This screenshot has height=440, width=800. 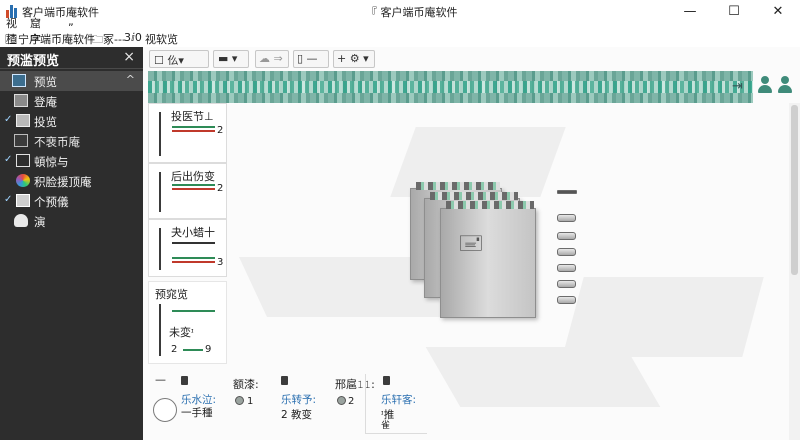 What do you see at coordinates (33, 61) in the screenshot?
I see `sidebar-title: 预滥预览` at bounding box center [33, 61].